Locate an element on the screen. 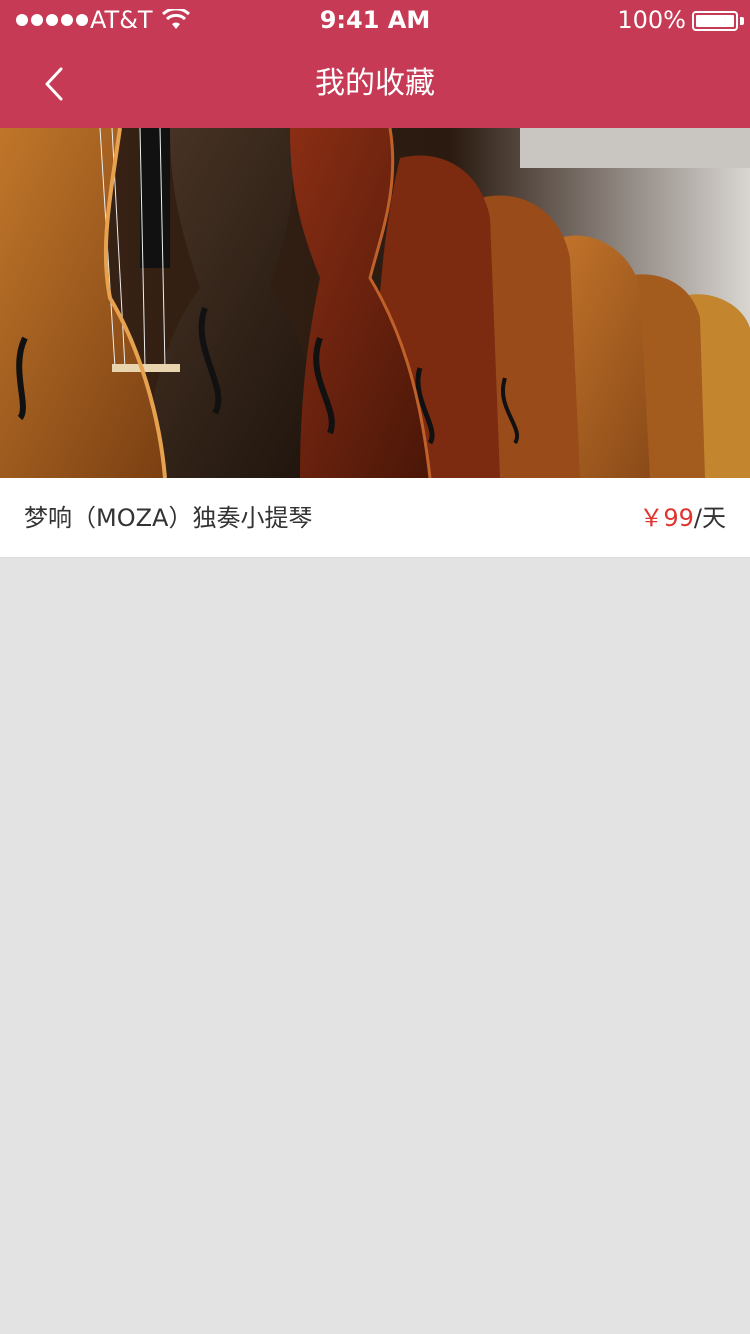 The height and width of the screenshot is (1334, 750). battery-percentage: 100% is located at coordinates (651, 20).